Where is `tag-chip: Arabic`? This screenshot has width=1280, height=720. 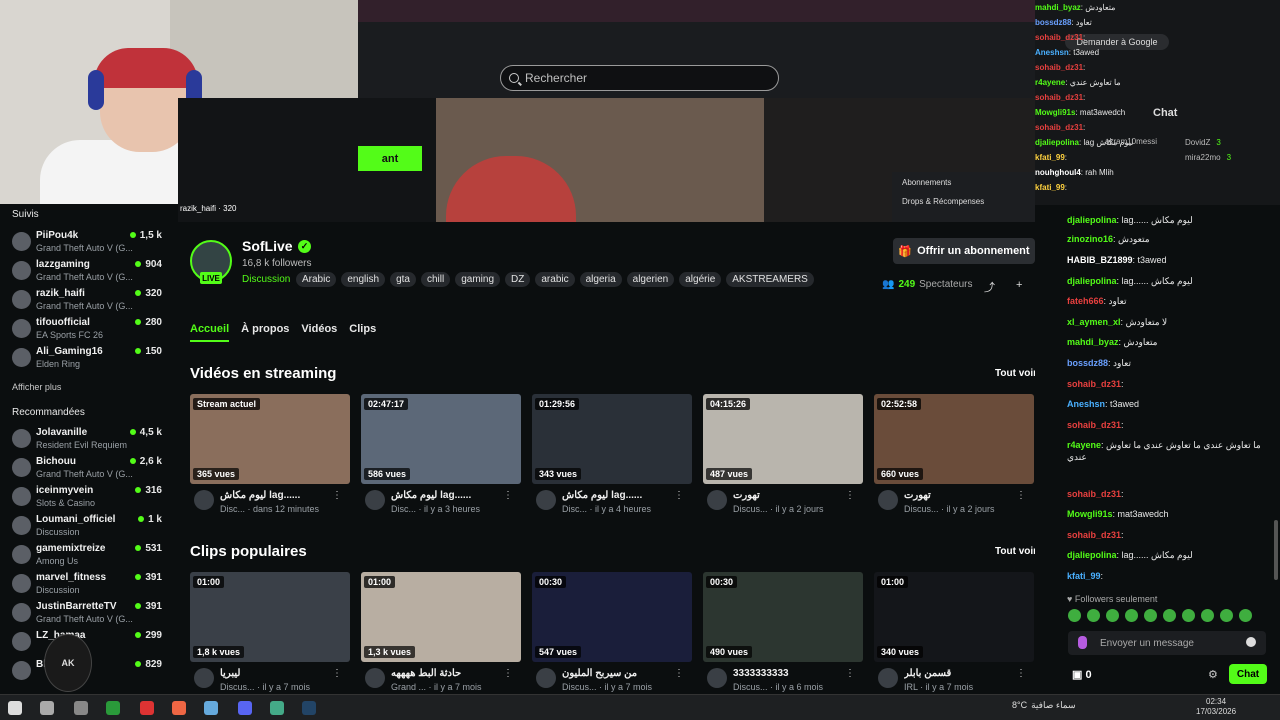
tag-chip: Arabic is located at coordinates (316, 279).